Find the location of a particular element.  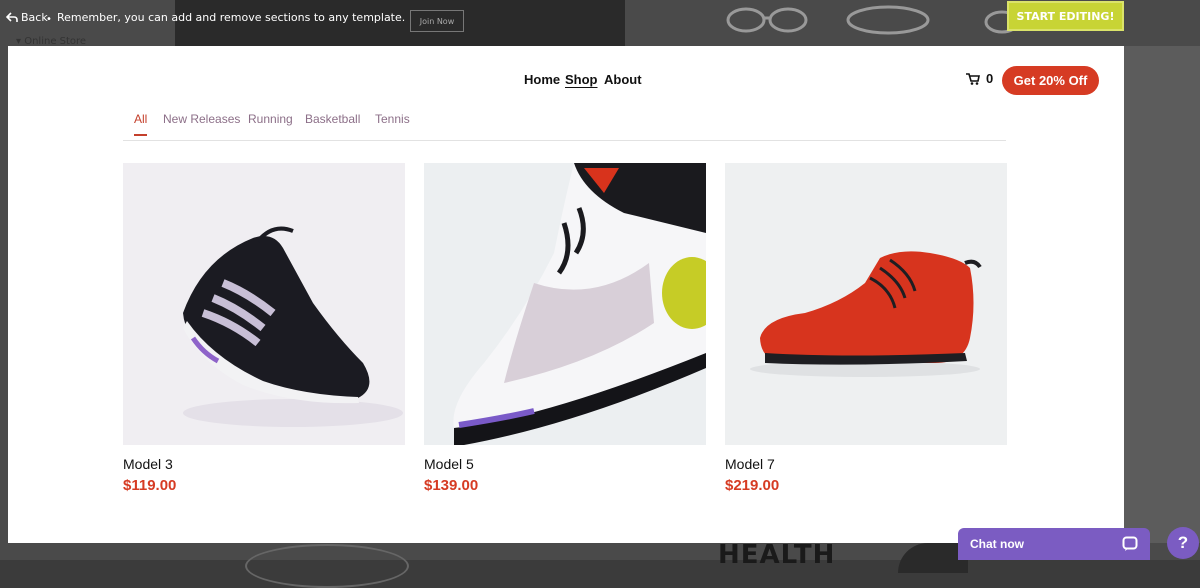

product-card: Model 7 $219.00 is located at coordinates (866, 328).